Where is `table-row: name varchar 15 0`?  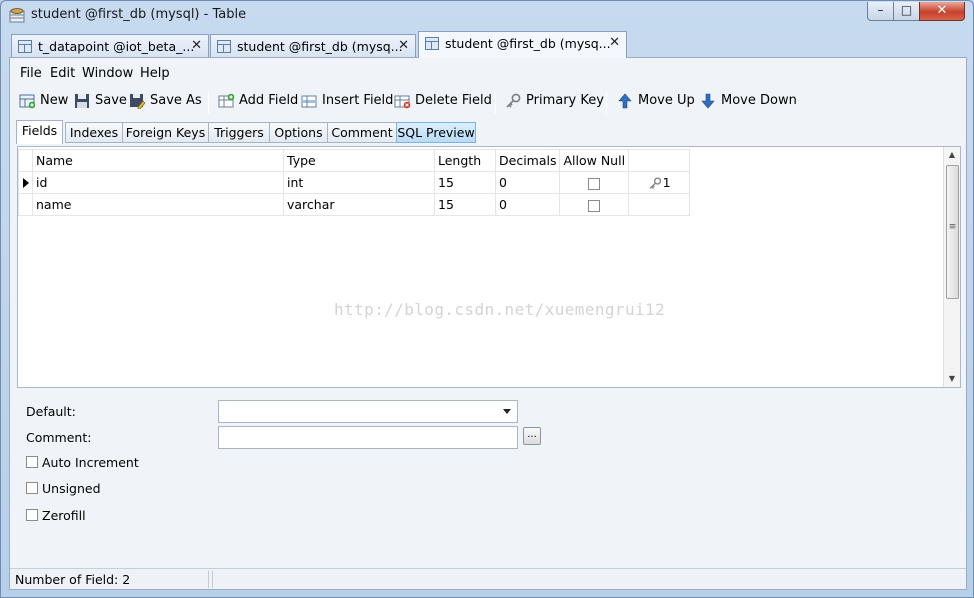
table-row: name varchar 15 0 is located at coordinates (354, 204).